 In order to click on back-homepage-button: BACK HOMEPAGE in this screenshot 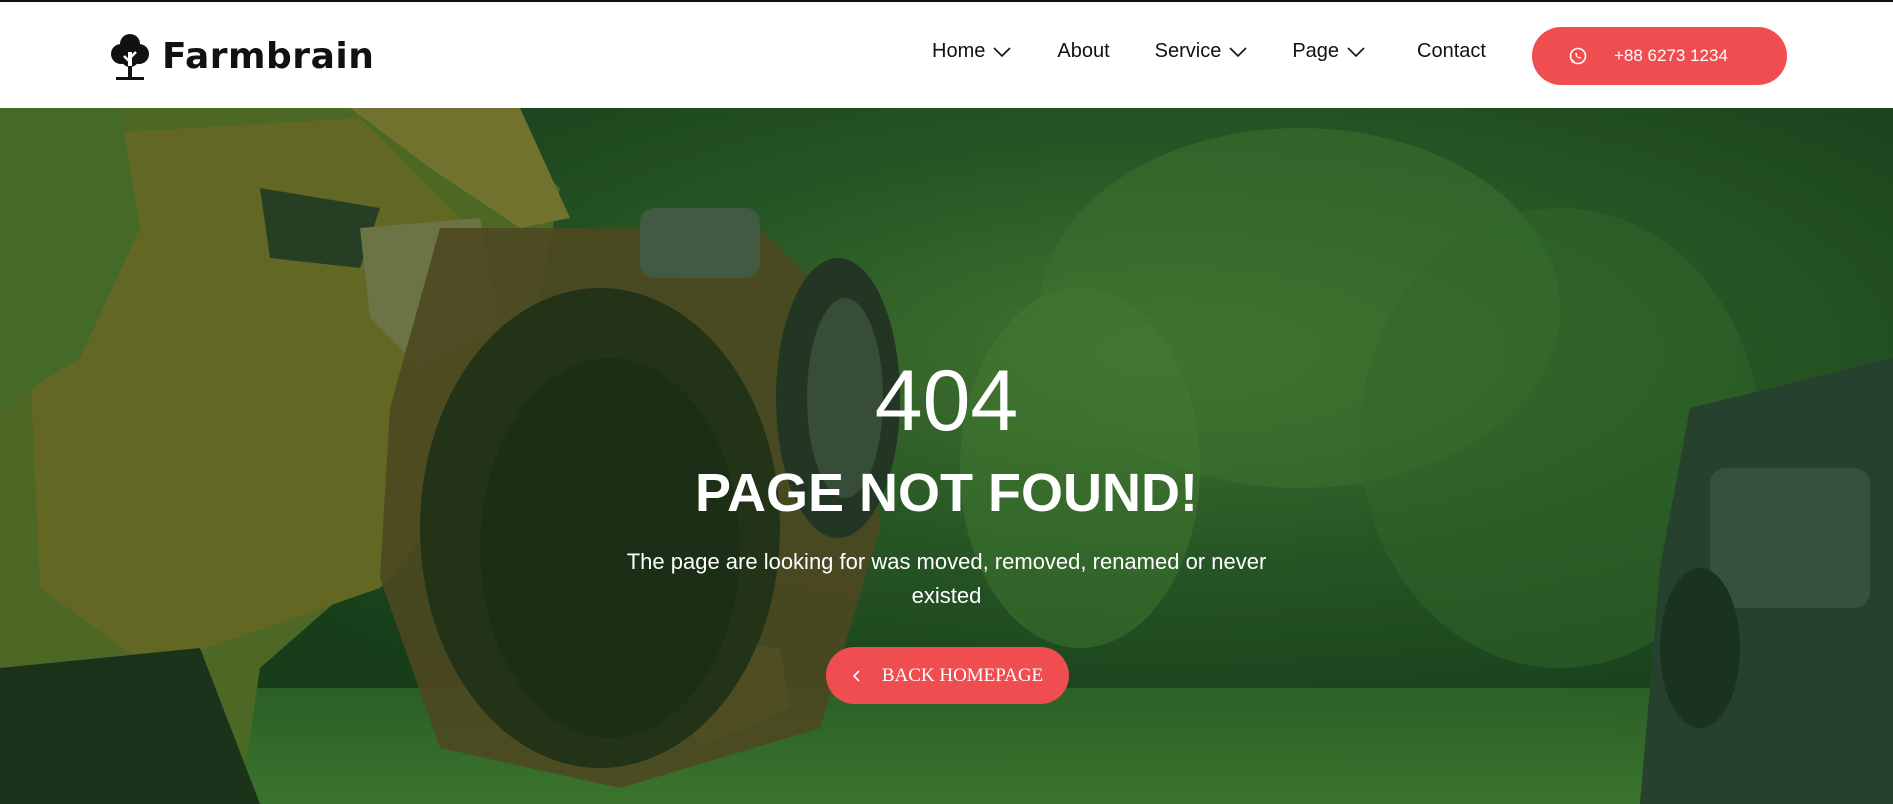, I will do `click(947, 675)`.